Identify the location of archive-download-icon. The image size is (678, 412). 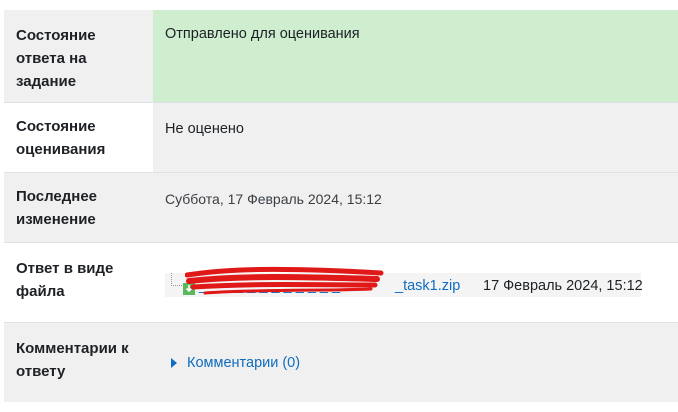
(189, 288).